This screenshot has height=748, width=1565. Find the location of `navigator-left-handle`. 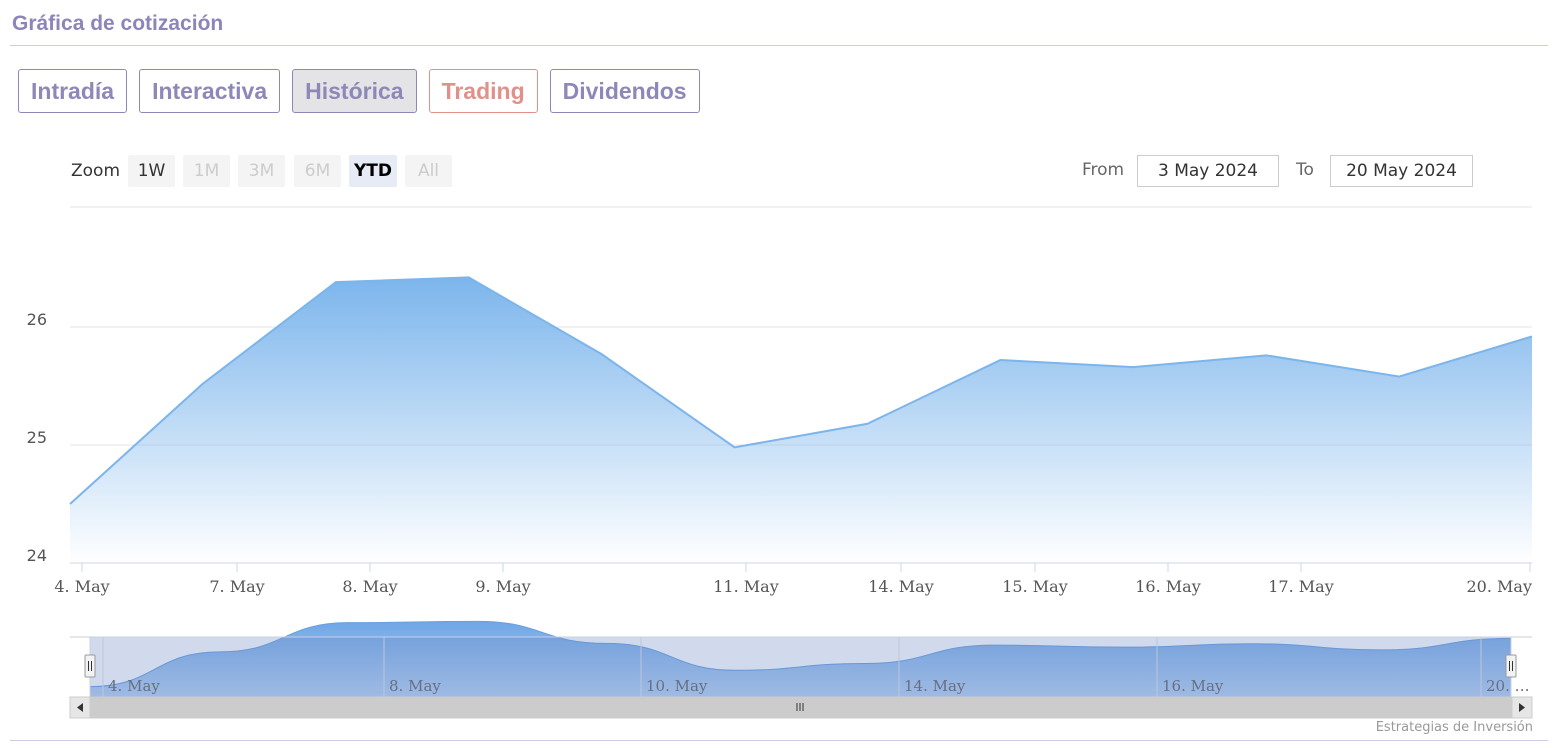

navigator-left-handle is located at coordinates (90, 666).